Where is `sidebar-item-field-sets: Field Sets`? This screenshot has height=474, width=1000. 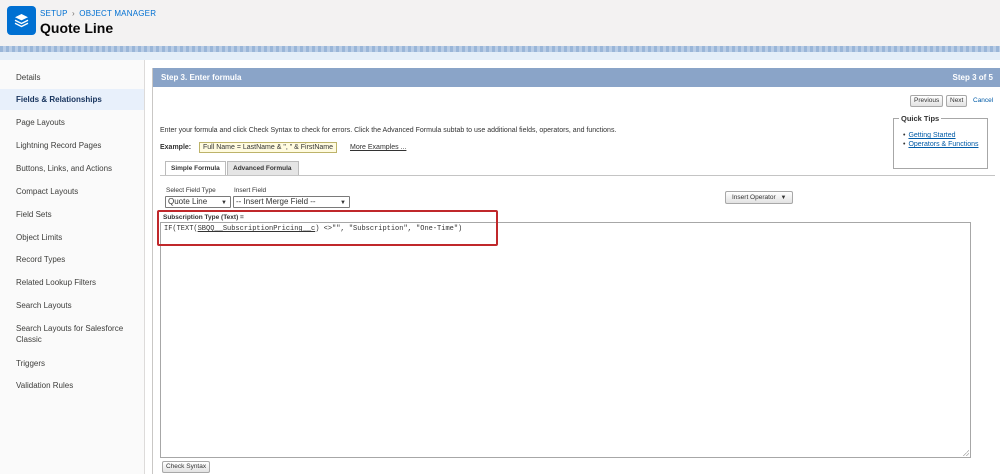
sidebar-item-field-sets: Field Sets is located at coordinates (72, 214).